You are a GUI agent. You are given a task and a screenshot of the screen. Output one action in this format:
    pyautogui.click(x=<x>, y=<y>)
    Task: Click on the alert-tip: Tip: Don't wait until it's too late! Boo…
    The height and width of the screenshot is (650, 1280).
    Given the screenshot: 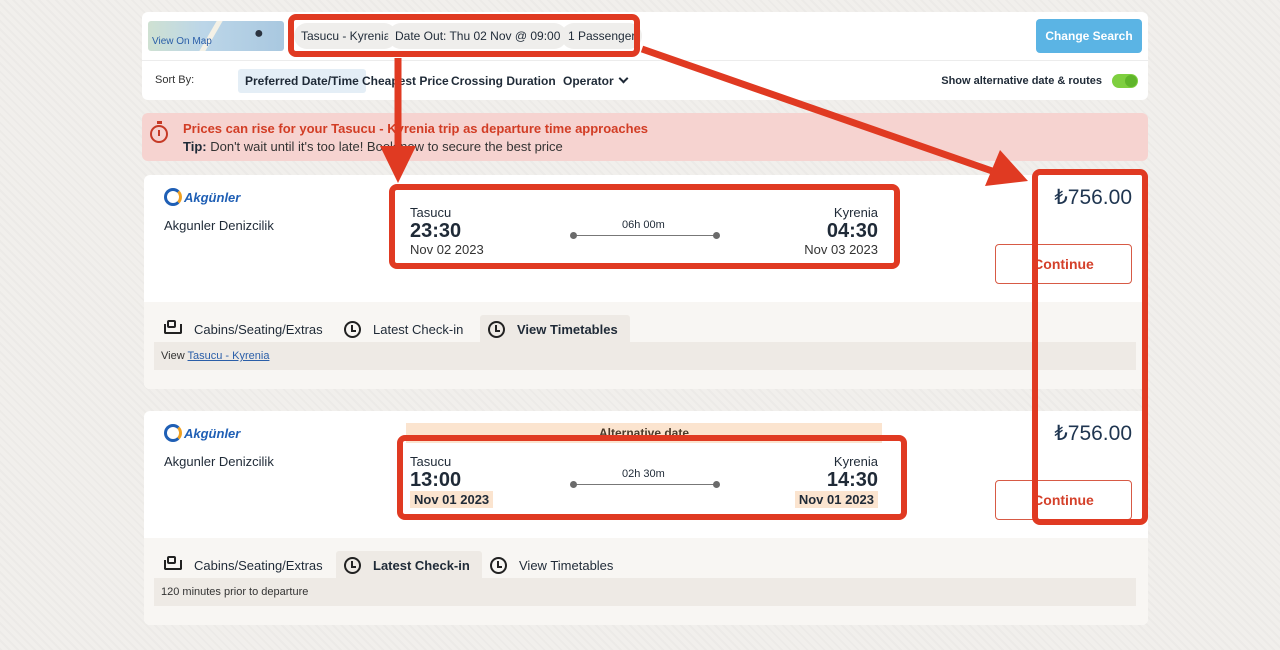 What is the action you would take?
    pyautogui.click(x=373, y=146)
    